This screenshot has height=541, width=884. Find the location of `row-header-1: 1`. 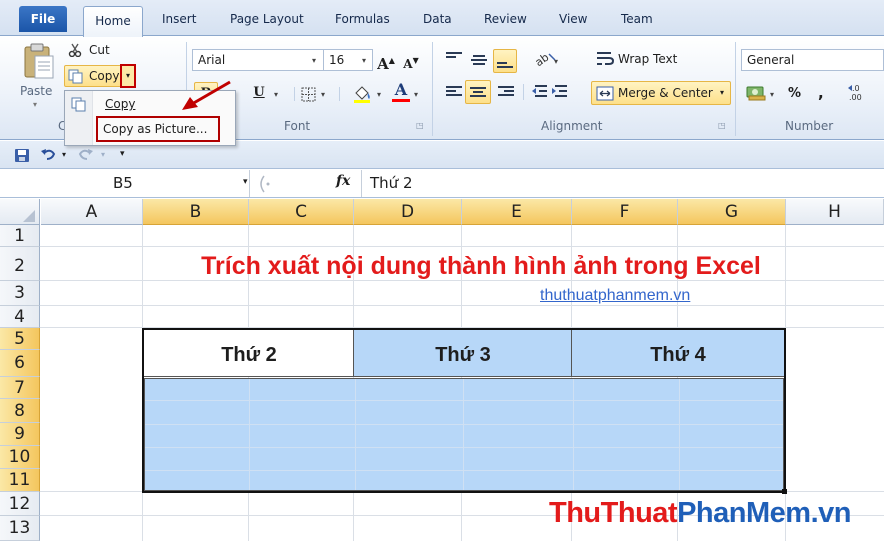

row-header-1: 1 is located at coordinates (20, 236).